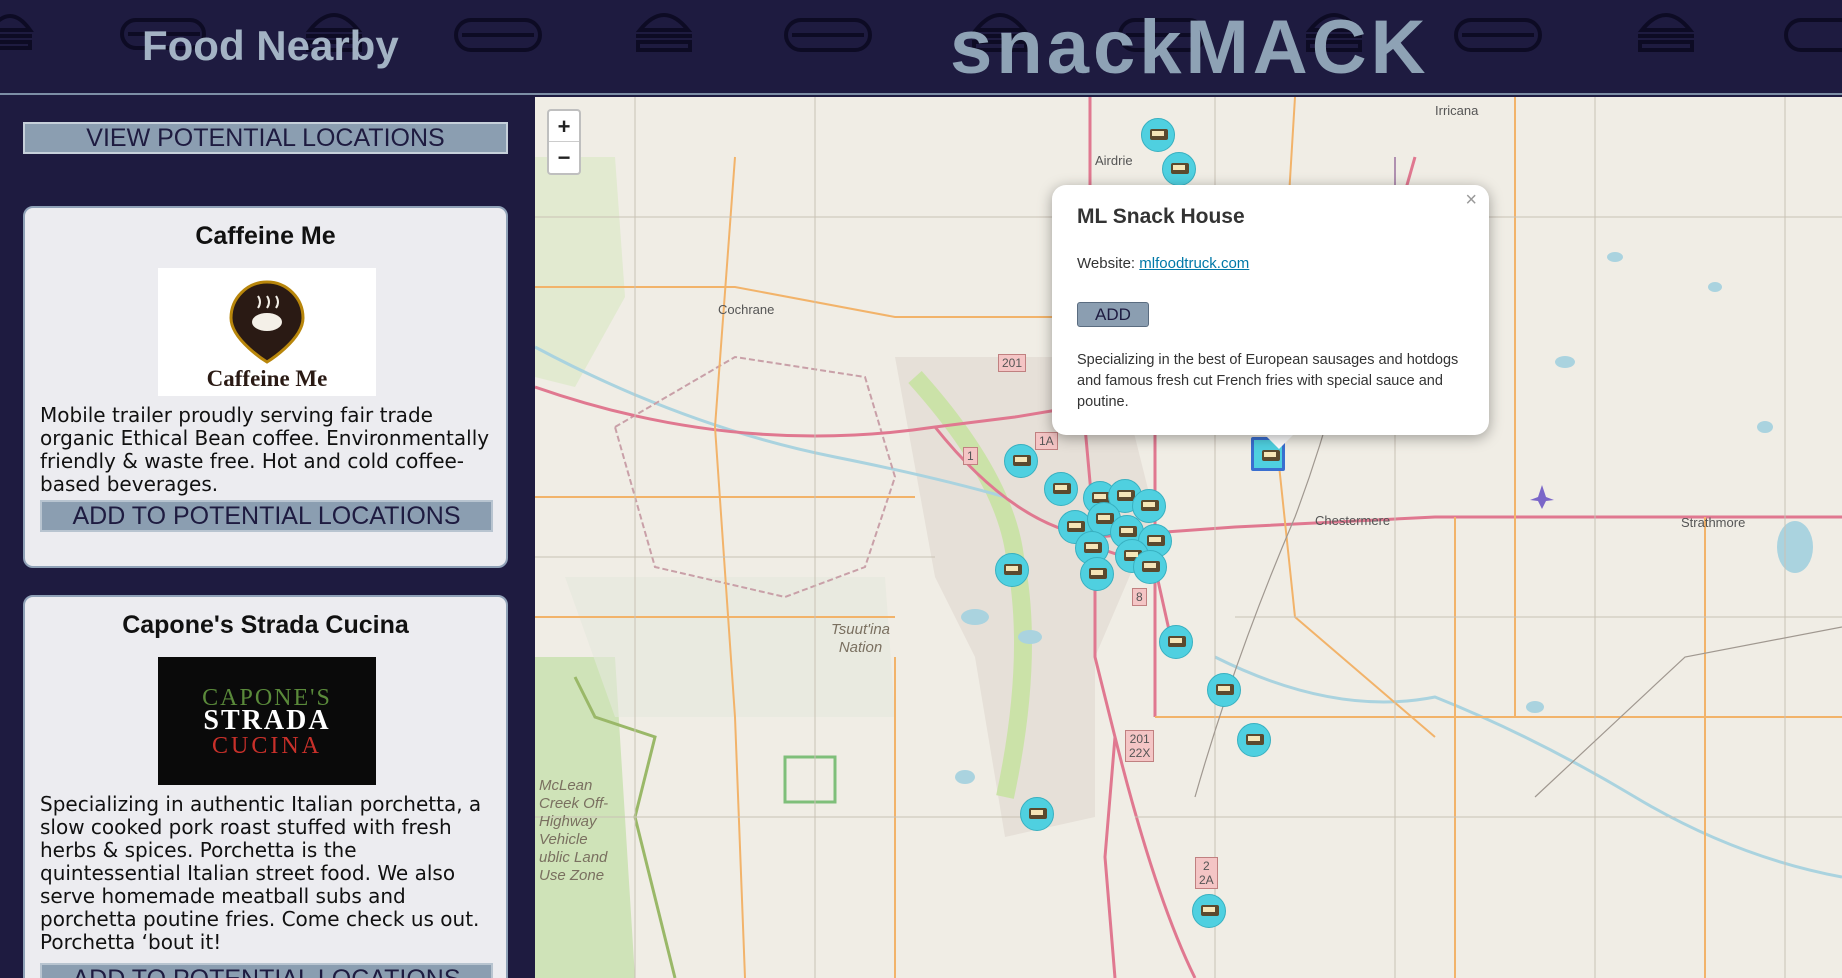 The image size is (1842, 978). Describe the element at coordinates (1457, 110) in the screenshot. I see `place-label-irricana: Irricana` at that location.